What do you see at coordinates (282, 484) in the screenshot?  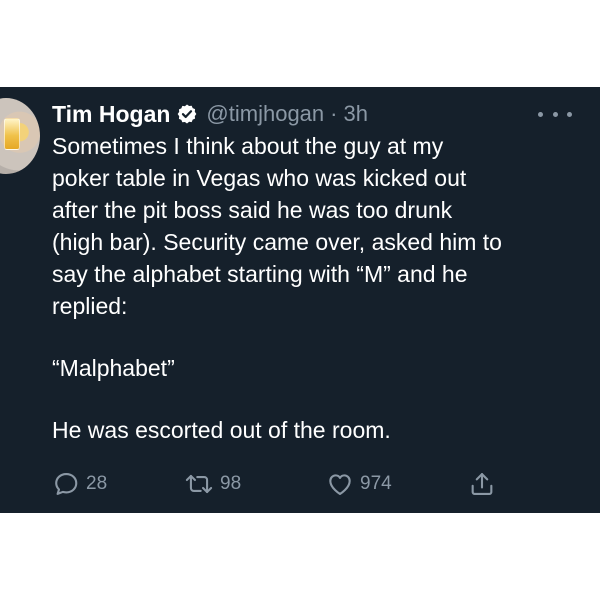 I see `tweet-actions: 28 98 974` at bounding box center [282, 484].